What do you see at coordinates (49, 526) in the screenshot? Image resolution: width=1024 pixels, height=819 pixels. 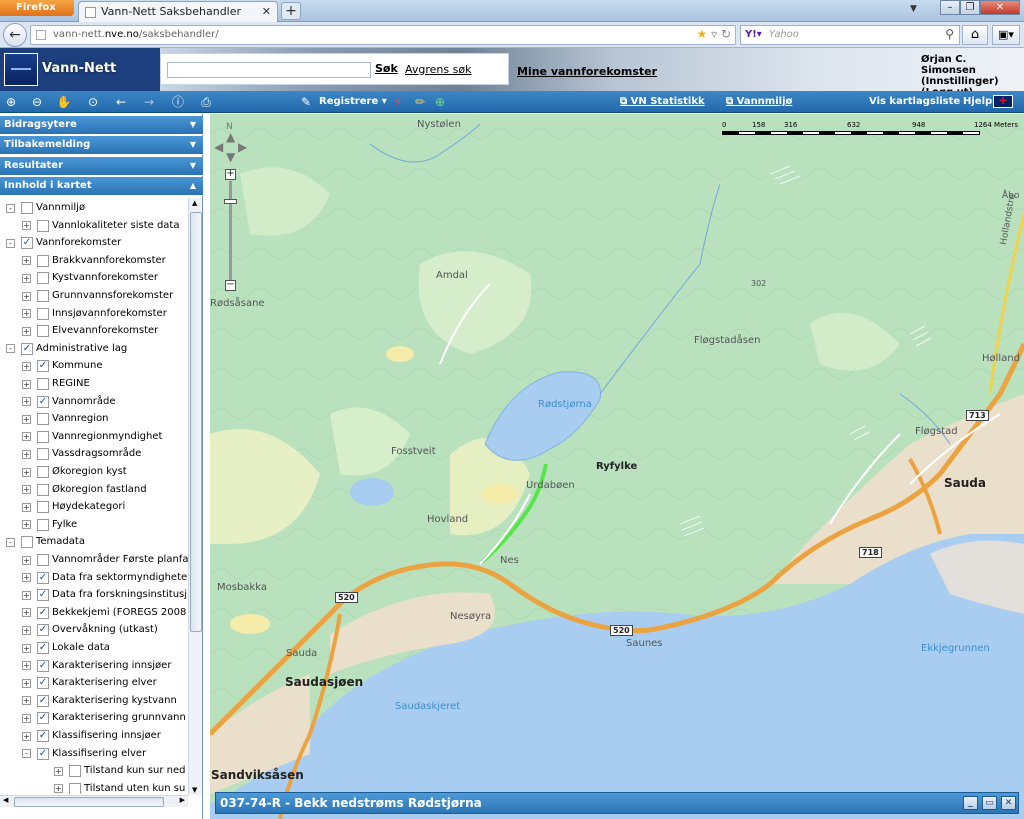 I see `layer-tree-item: + Fylke` at bounding box center [49, 526].